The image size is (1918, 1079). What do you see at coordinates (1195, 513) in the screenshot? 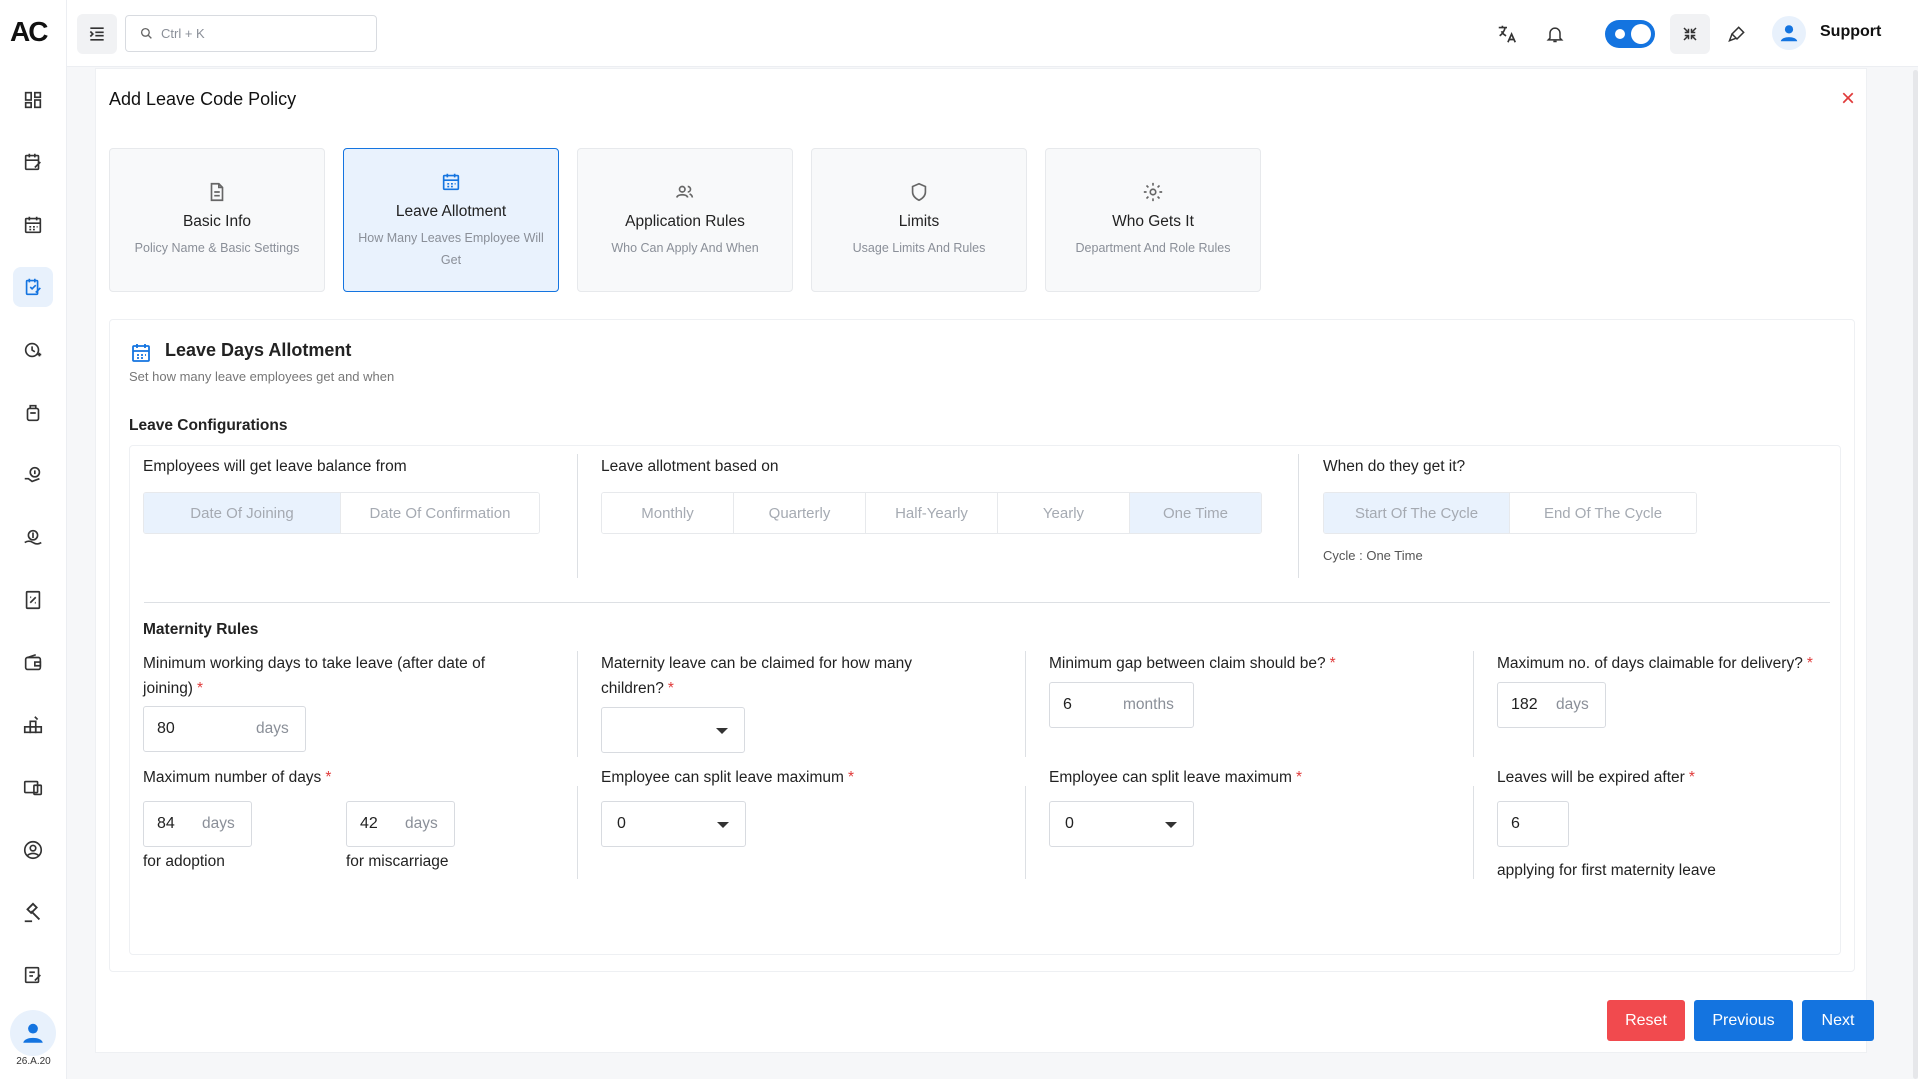
I see `option-one-time: One Time` at bounding box center [1195, 513].